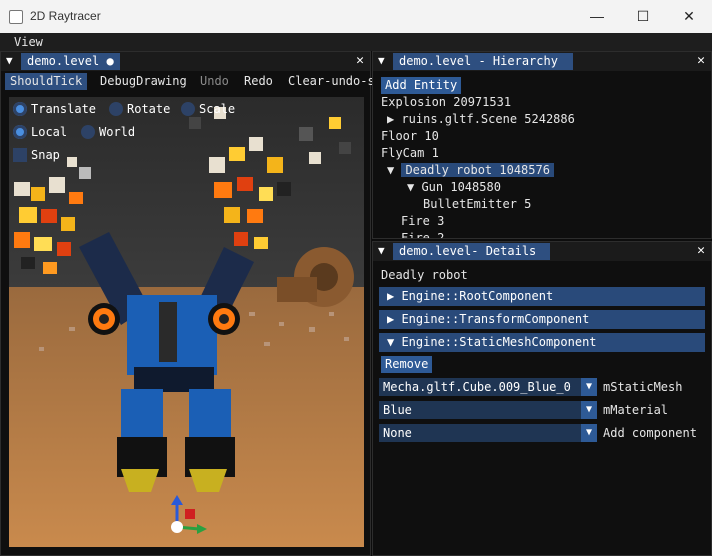  I want to click on tree-item-floor: Floor 10, so click(410, 136).